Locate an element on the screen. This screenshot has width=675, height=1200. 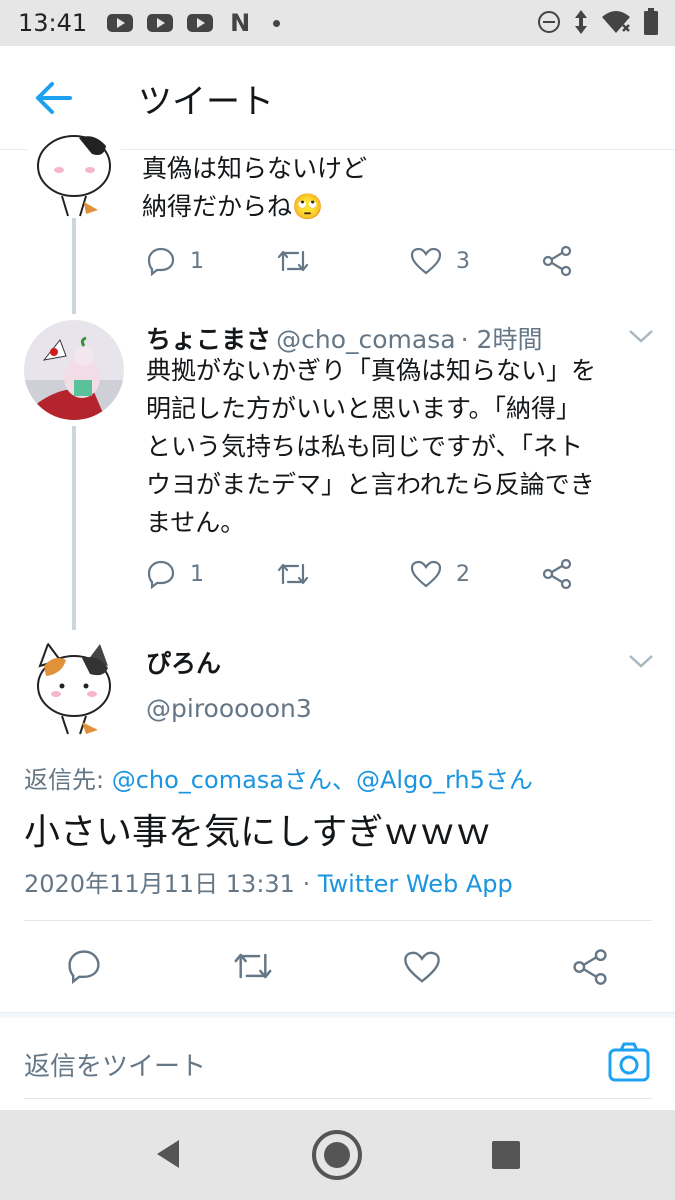
tweet-text-line: 典拠がないかぎり「真偽は知らない」を is located at coordinates (371, 370).